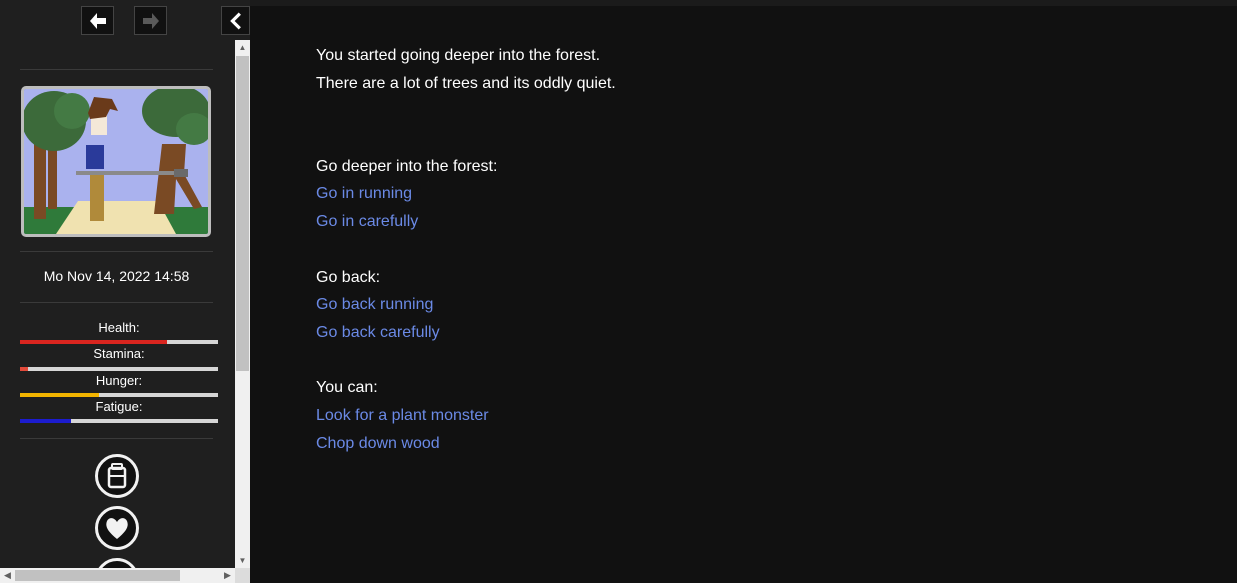 Image resolution: width=1237 pixels, height=583 pixels. I want to click on stamina-bar, so click(119, 369).